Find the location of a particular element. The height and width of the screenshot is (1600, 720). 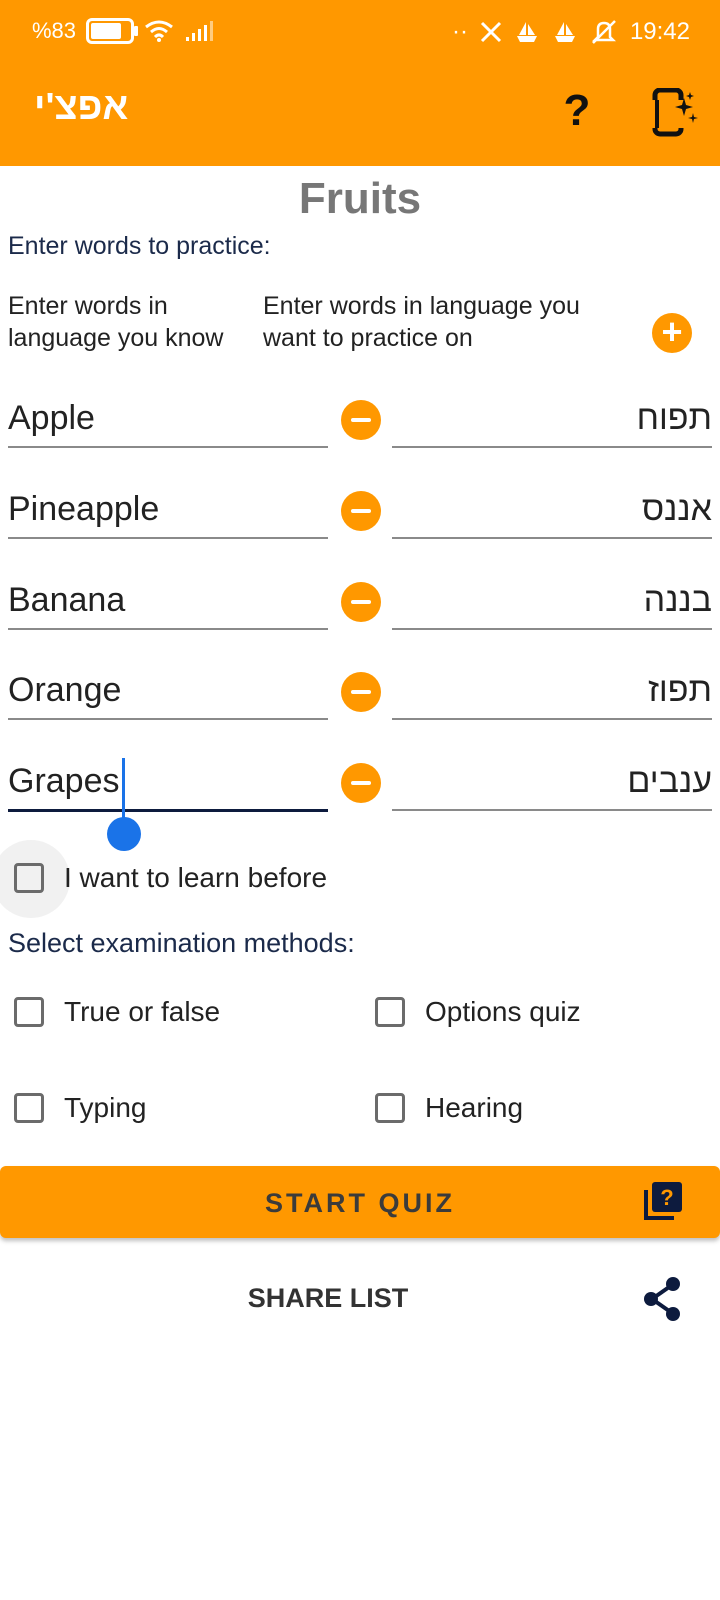

enter-words-label: Enter words to practice: is located at coordinates (139, 246).